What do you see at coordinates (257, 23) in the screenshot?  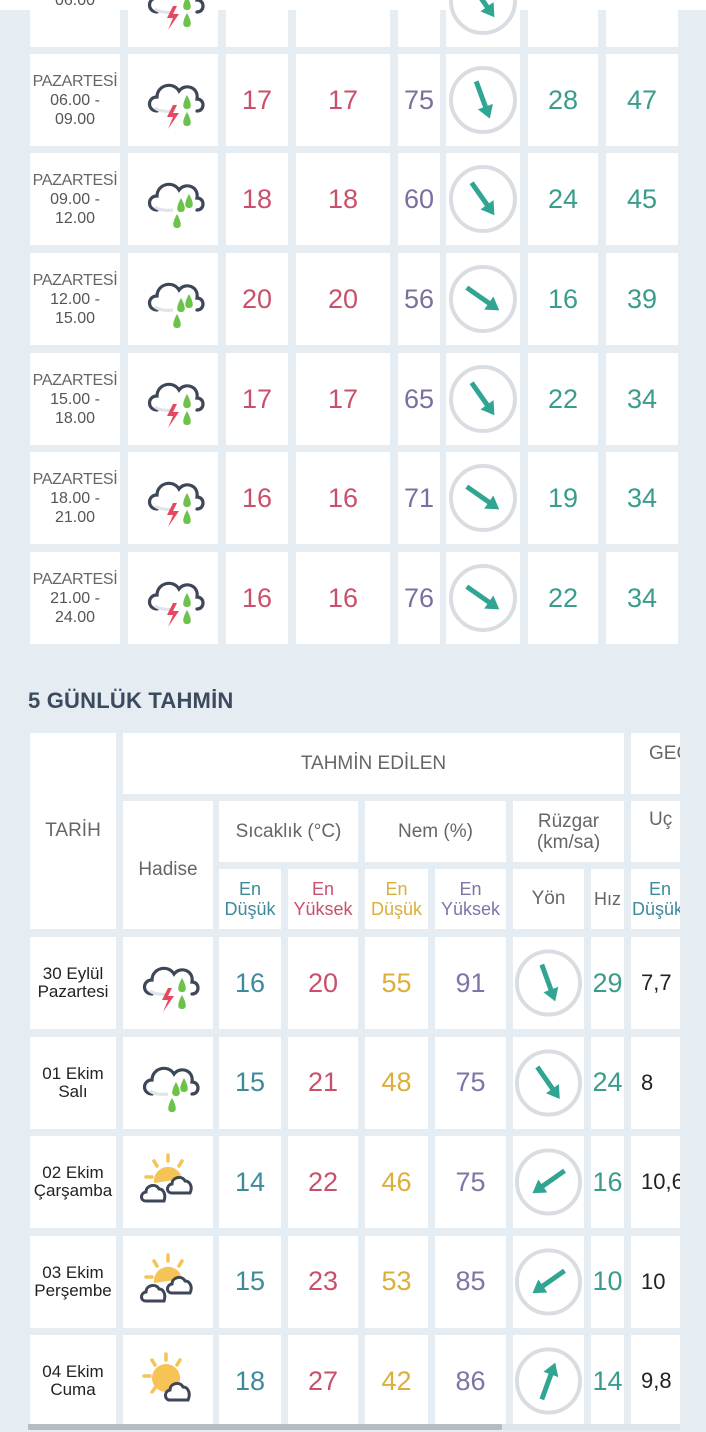 I see `hourly-temperature` at bounding box center [257, 23].